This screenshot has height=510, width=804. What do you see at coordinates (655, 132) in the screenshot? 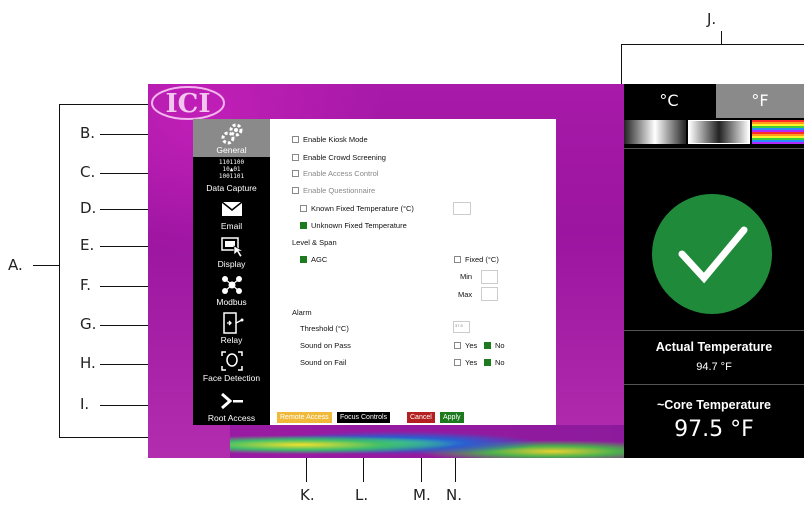
I see `palette-grayscale-button` at bounding box center [655, 132].